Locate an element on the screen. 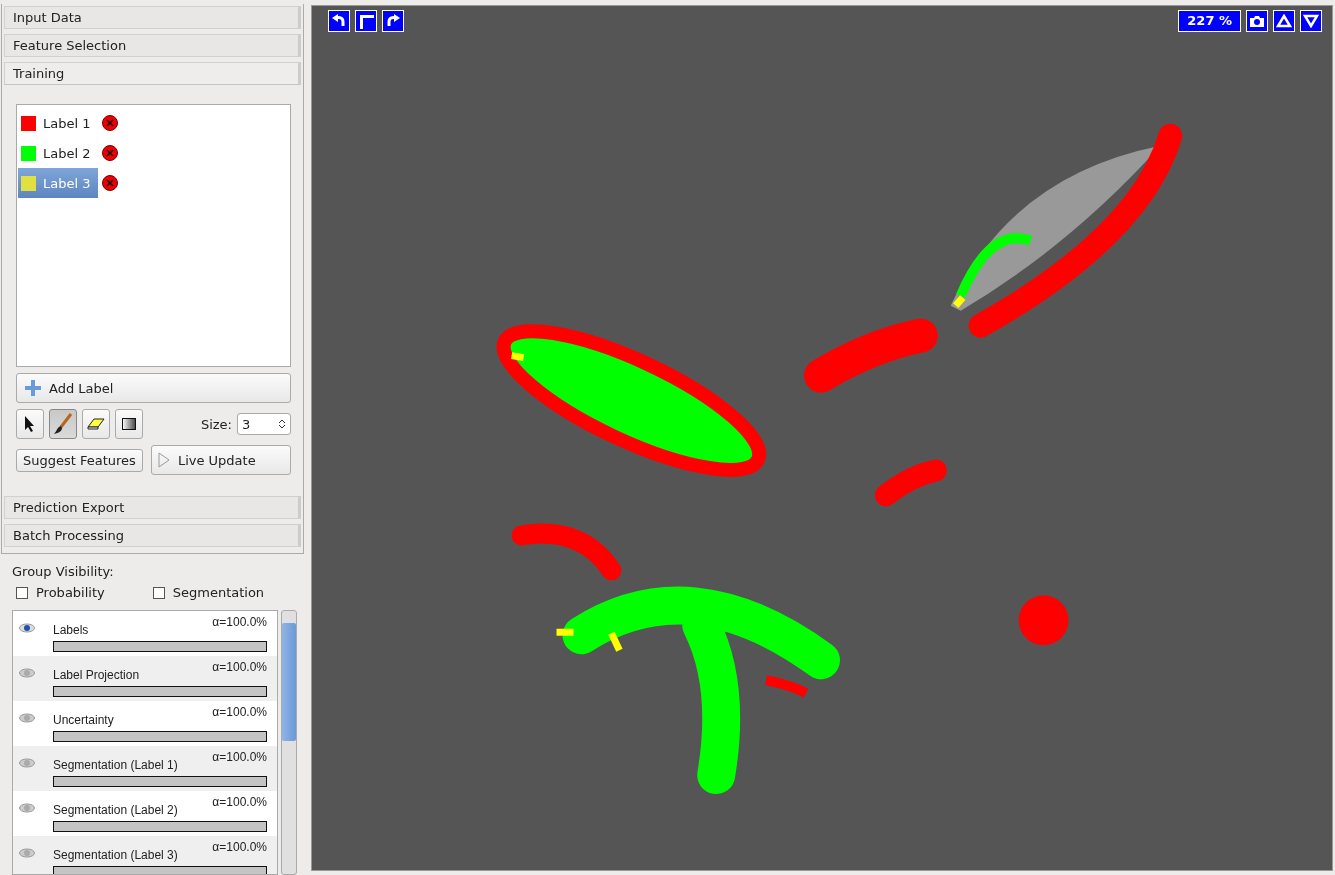  undo-icon is located at coordinates (339, 21).